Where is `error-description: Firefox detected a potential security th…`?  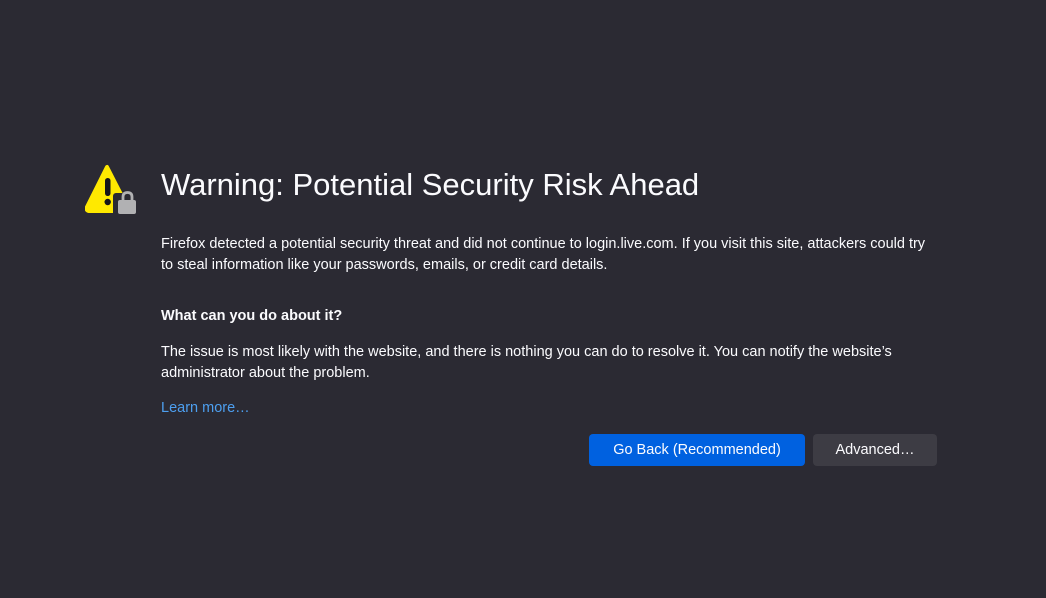 error-description: Firefox detected a potential security th… is located at coordinates (543, 254).